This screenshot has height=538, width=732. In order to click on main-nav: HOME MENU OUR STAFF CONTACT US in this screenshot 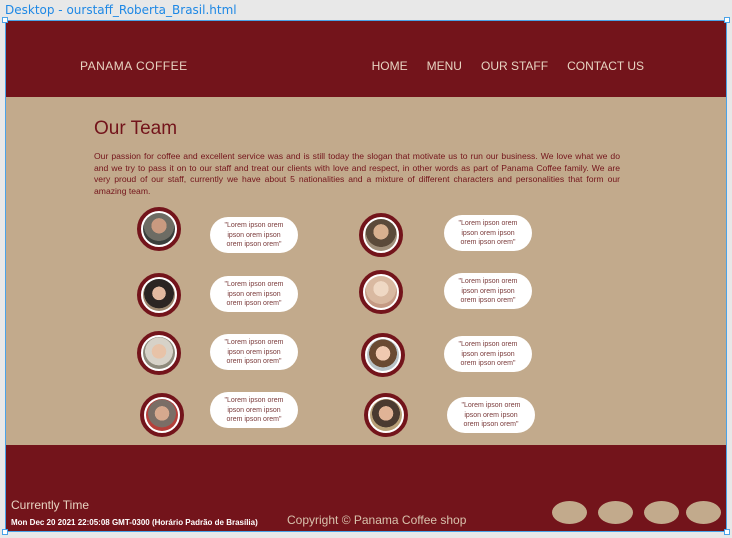, I will do `click(508, 66)`.